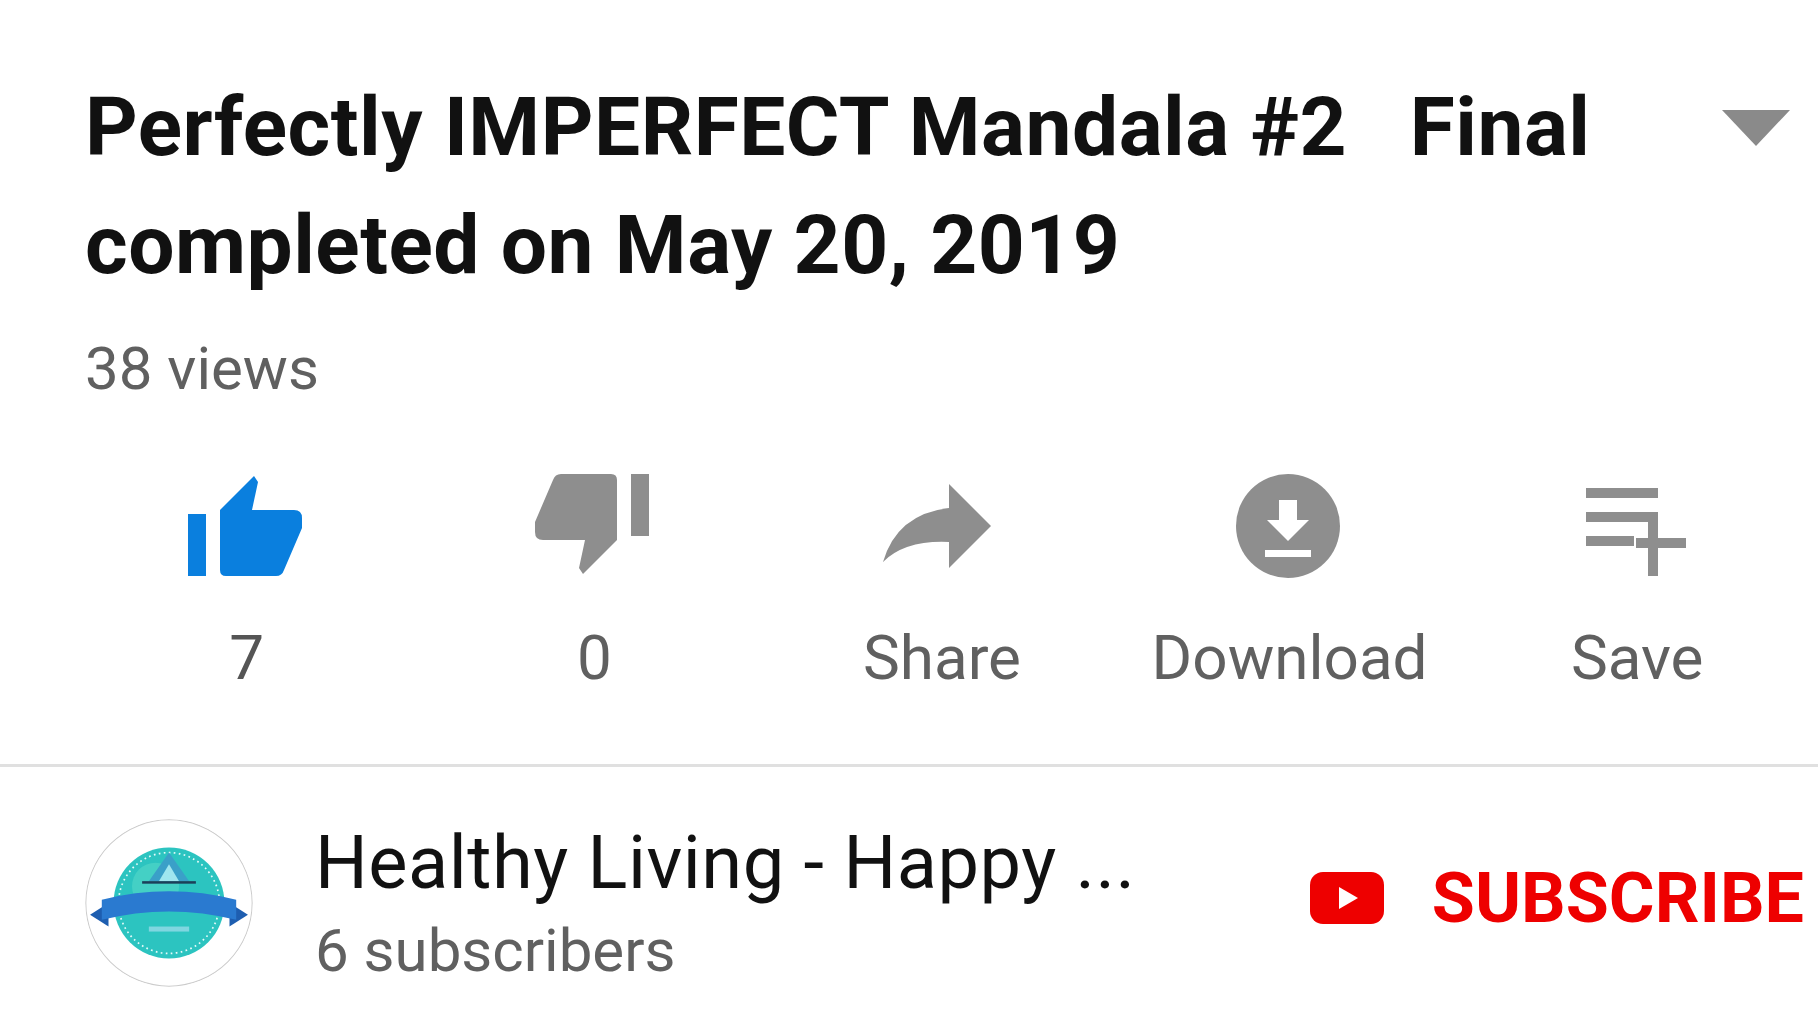 The image size is (1818, 1024). I want to click on like-button: 7, so click(247, 584).